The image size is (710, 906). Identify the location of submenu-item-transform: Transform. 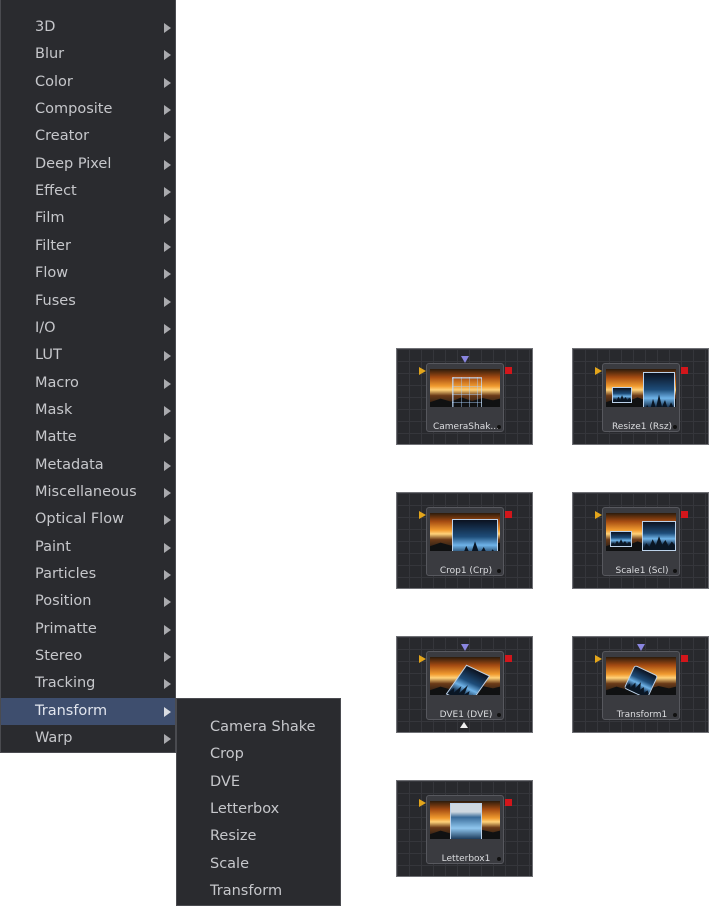
(258, 891).